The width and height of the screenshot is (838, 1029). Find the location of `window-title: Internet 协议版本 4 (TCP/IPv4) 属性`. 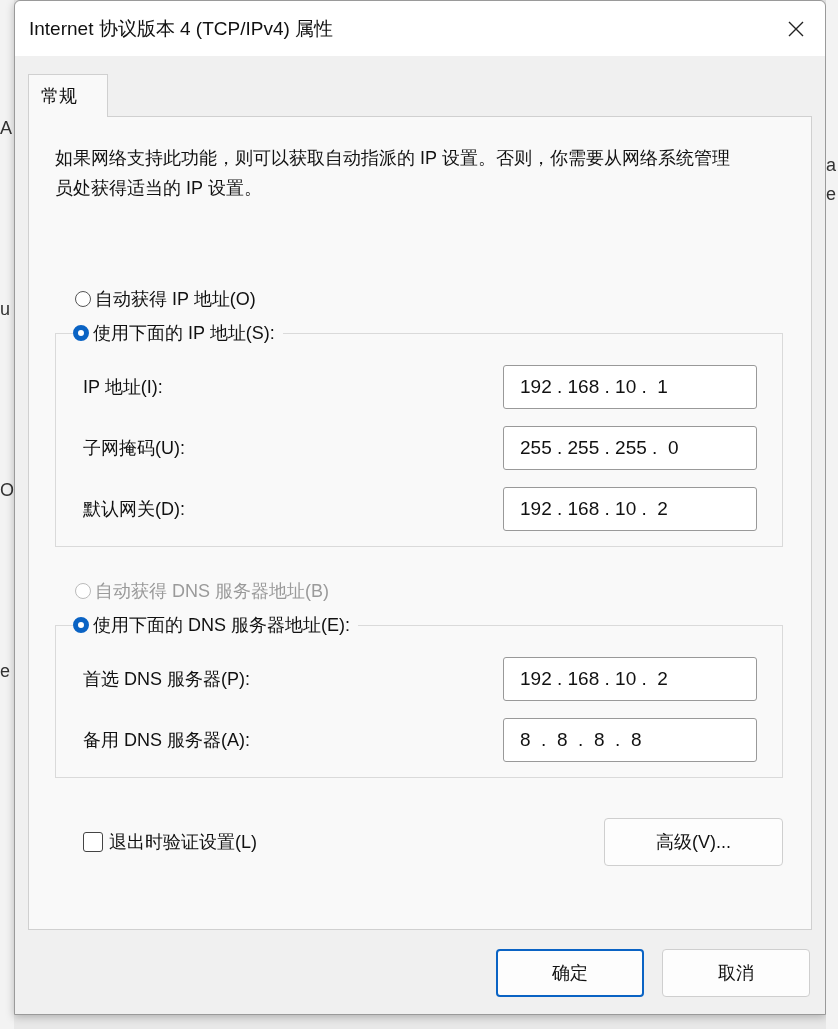

window-title: Internet 协议版本 4 (TCP/IPv4) 属性 is located at coordinates (181, 28).